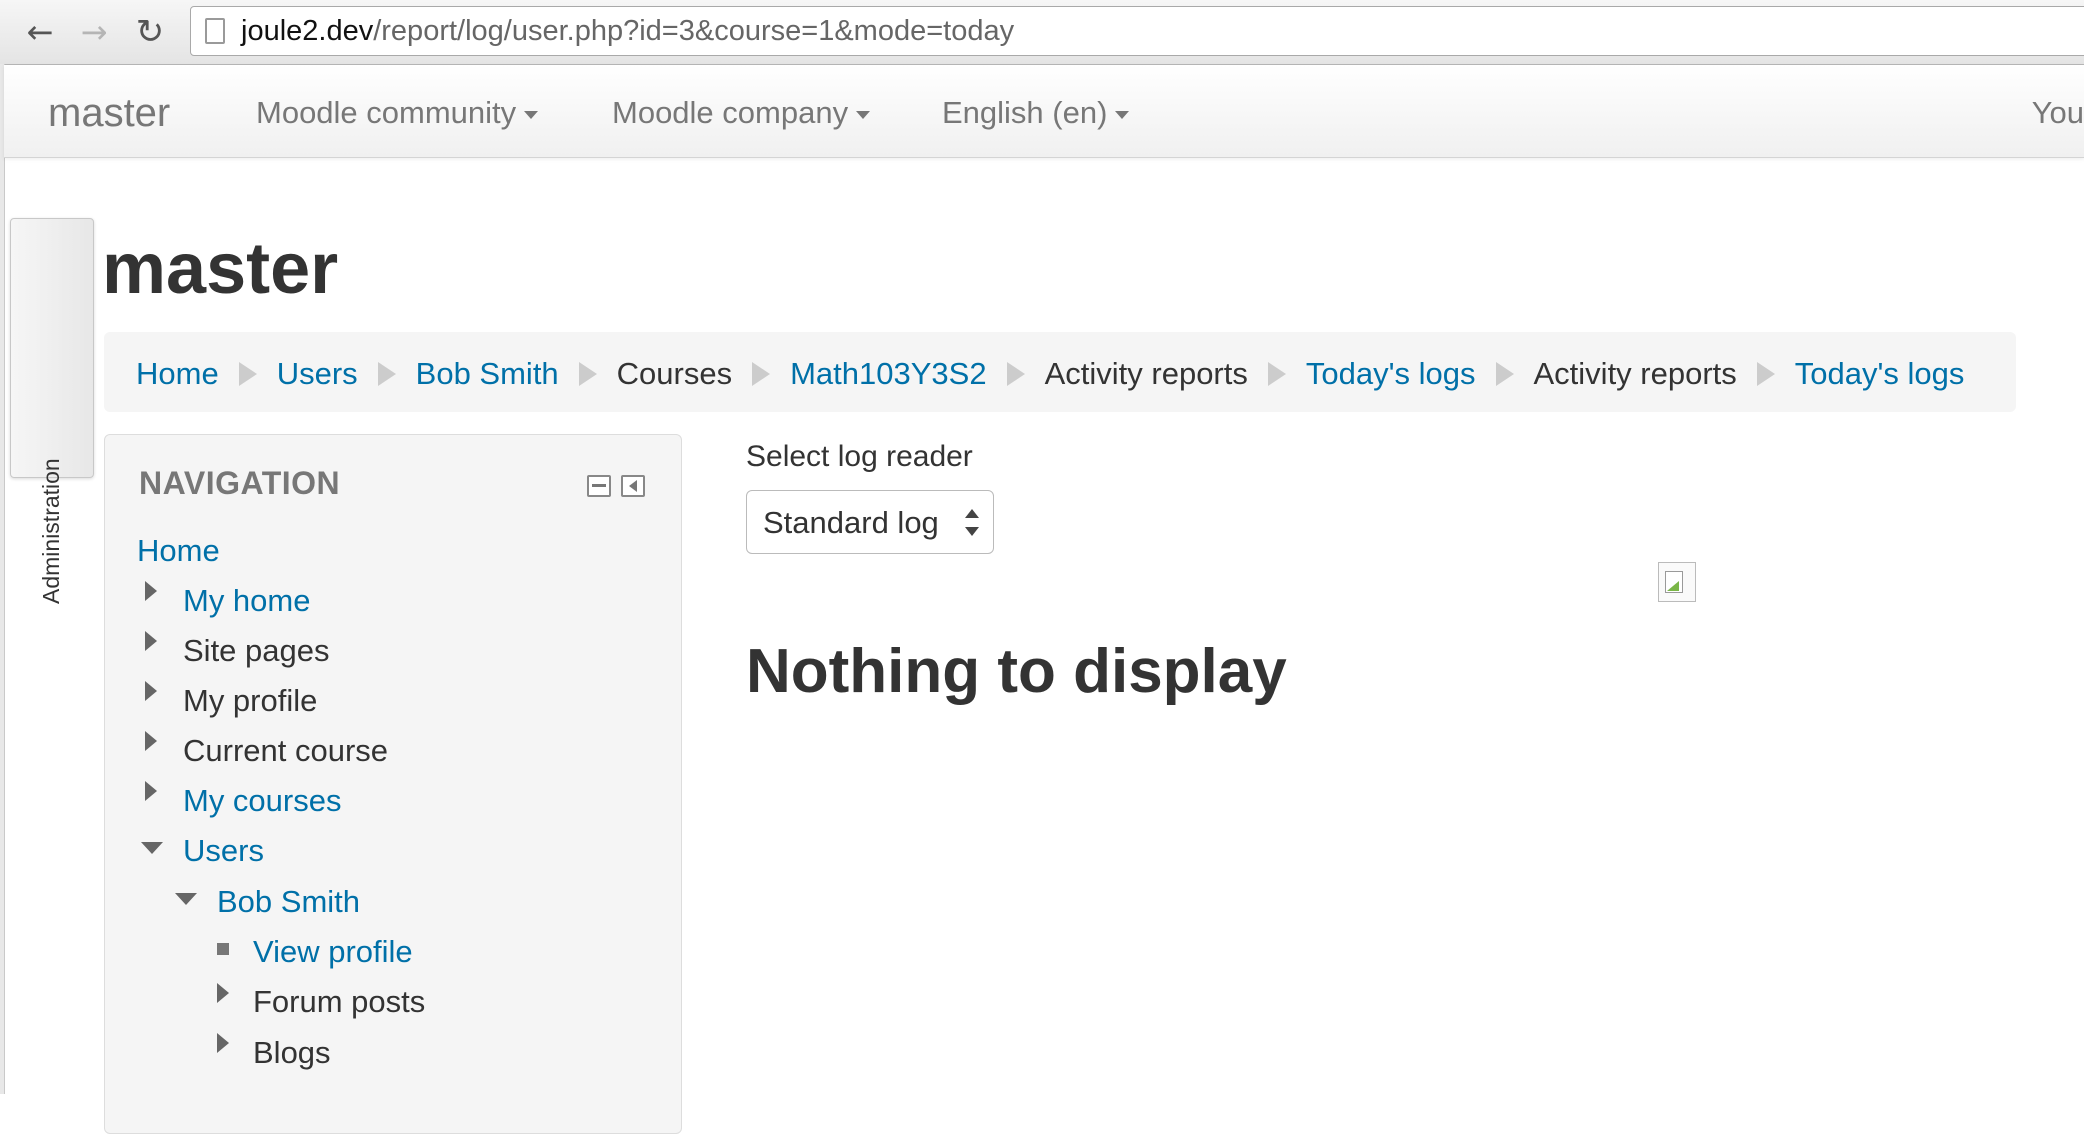 The height and width of the screenshot is (1134, 2084). I want to click on page-title: master, so click(220, 269).